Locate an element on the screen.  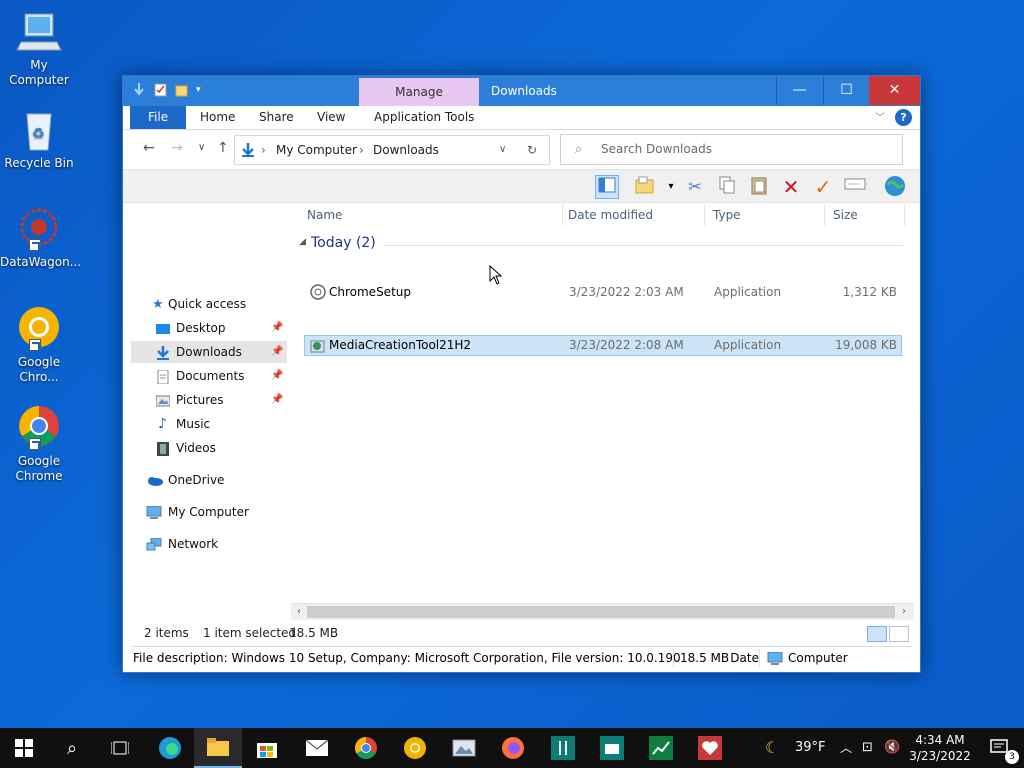
nav-my-computer: My Computer is located at coordinates (209, 512).